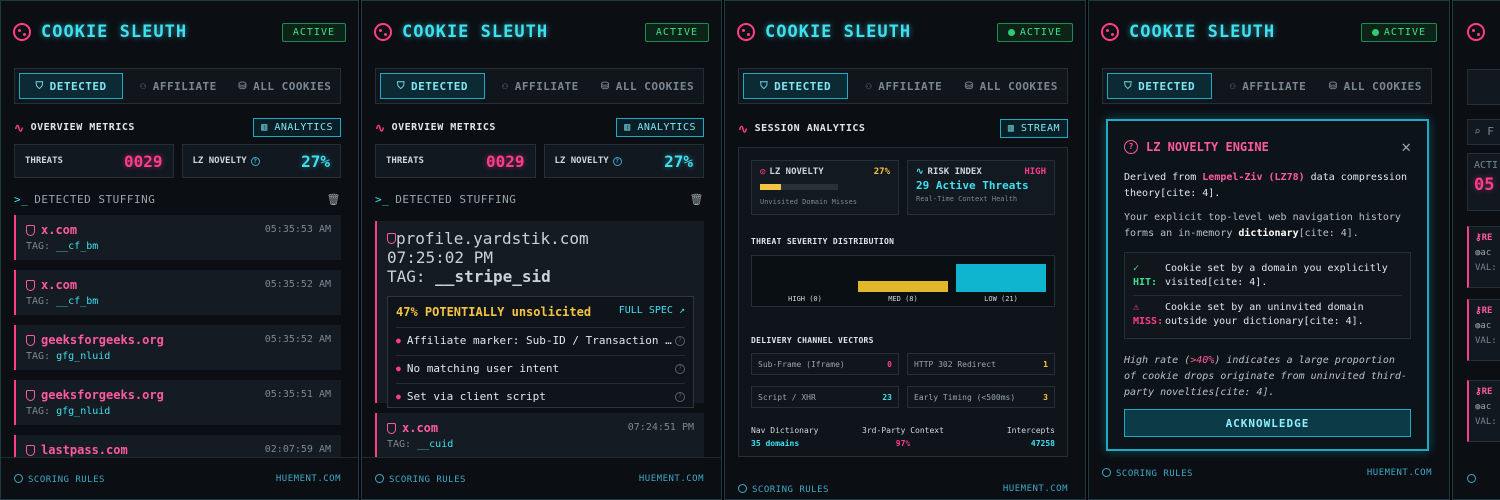 This screenshot has width=1500, height=500. I want to click on novelty-card: ◎ LZ NOVELTY 27% Unvisited Domain Misses, so click(825, 187).